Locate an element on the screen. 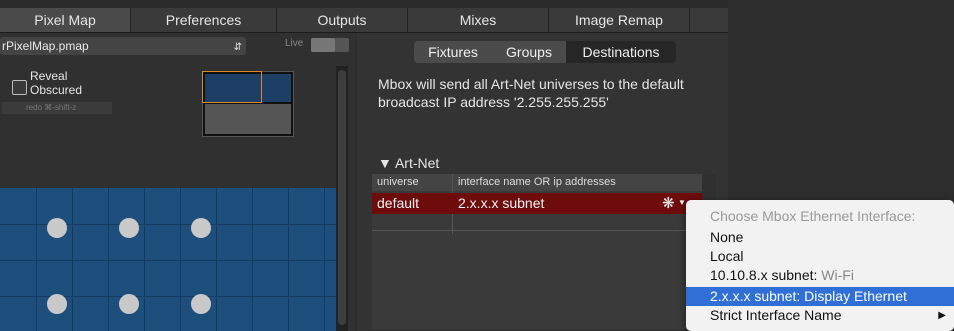 This screenshot has height=331, width=954. menu-item-suffix: Wi-Fi is located at coordinates (835, 275).